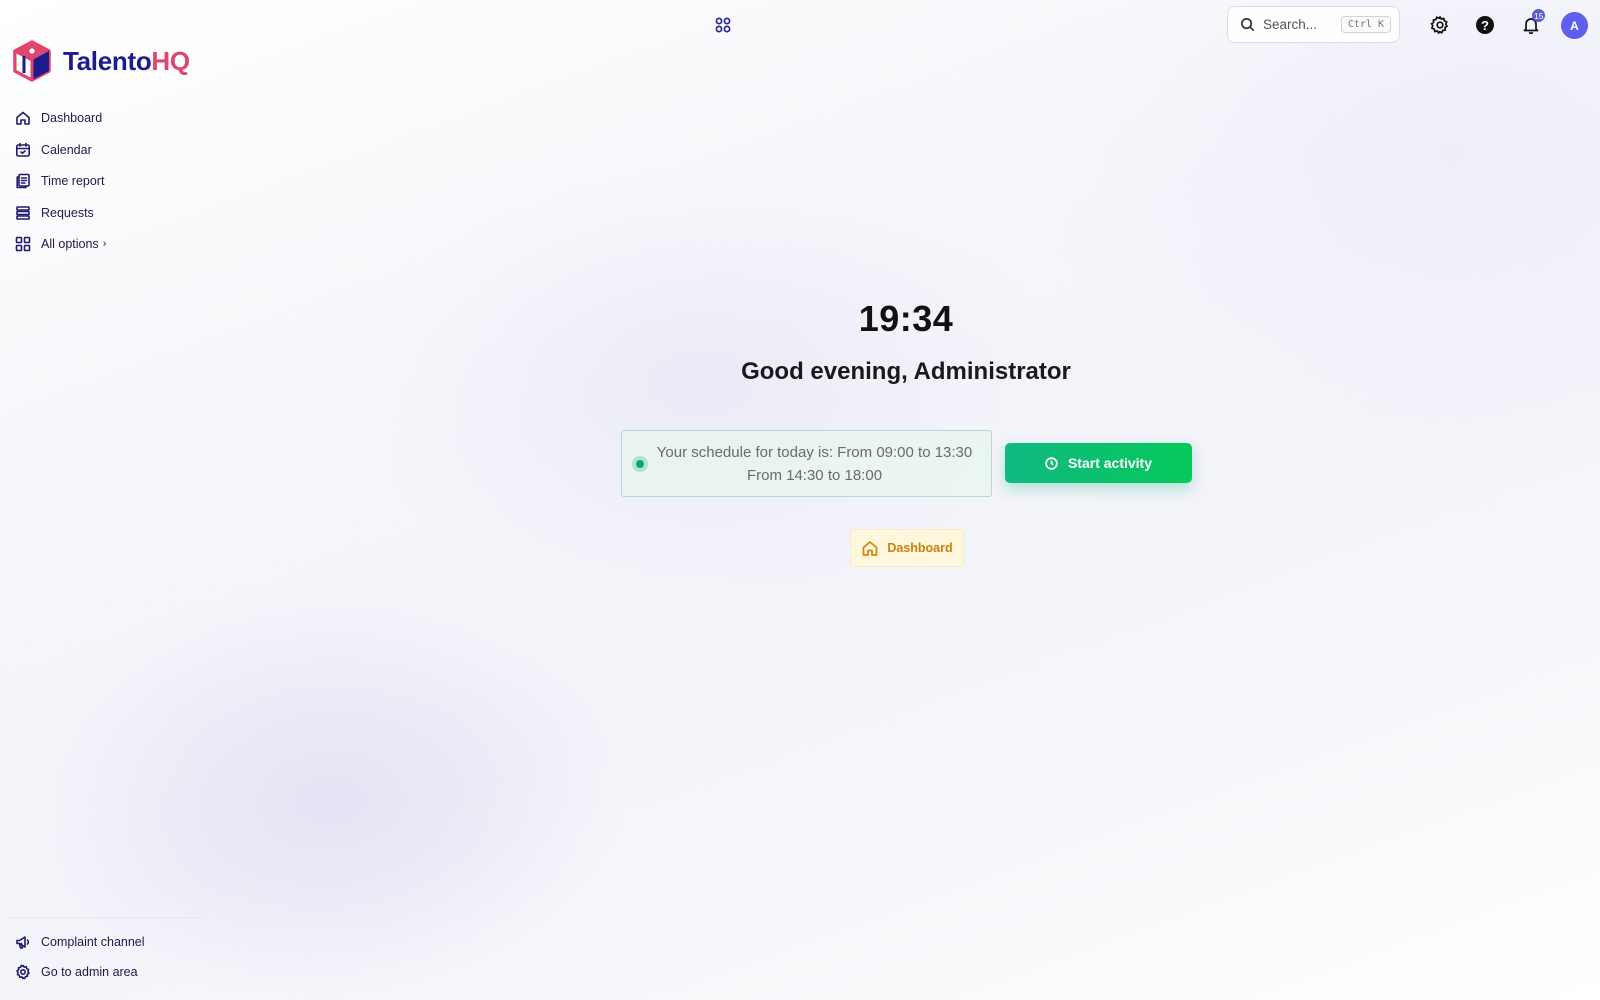  What do you see at coordinates (1110, 463) in the screenshot?
I see `start-activity-label: Start activity` at bounding box center [1110, 463].